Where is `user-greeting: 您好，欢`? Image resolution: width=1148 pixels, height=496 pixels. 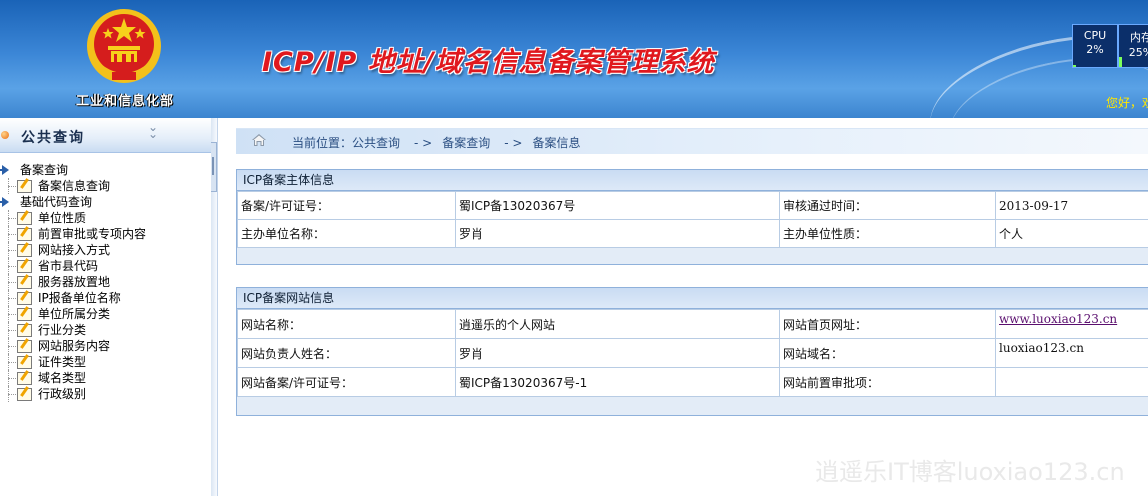 user-greeting: 您好，欢 is located at coordinates (1126, 103).